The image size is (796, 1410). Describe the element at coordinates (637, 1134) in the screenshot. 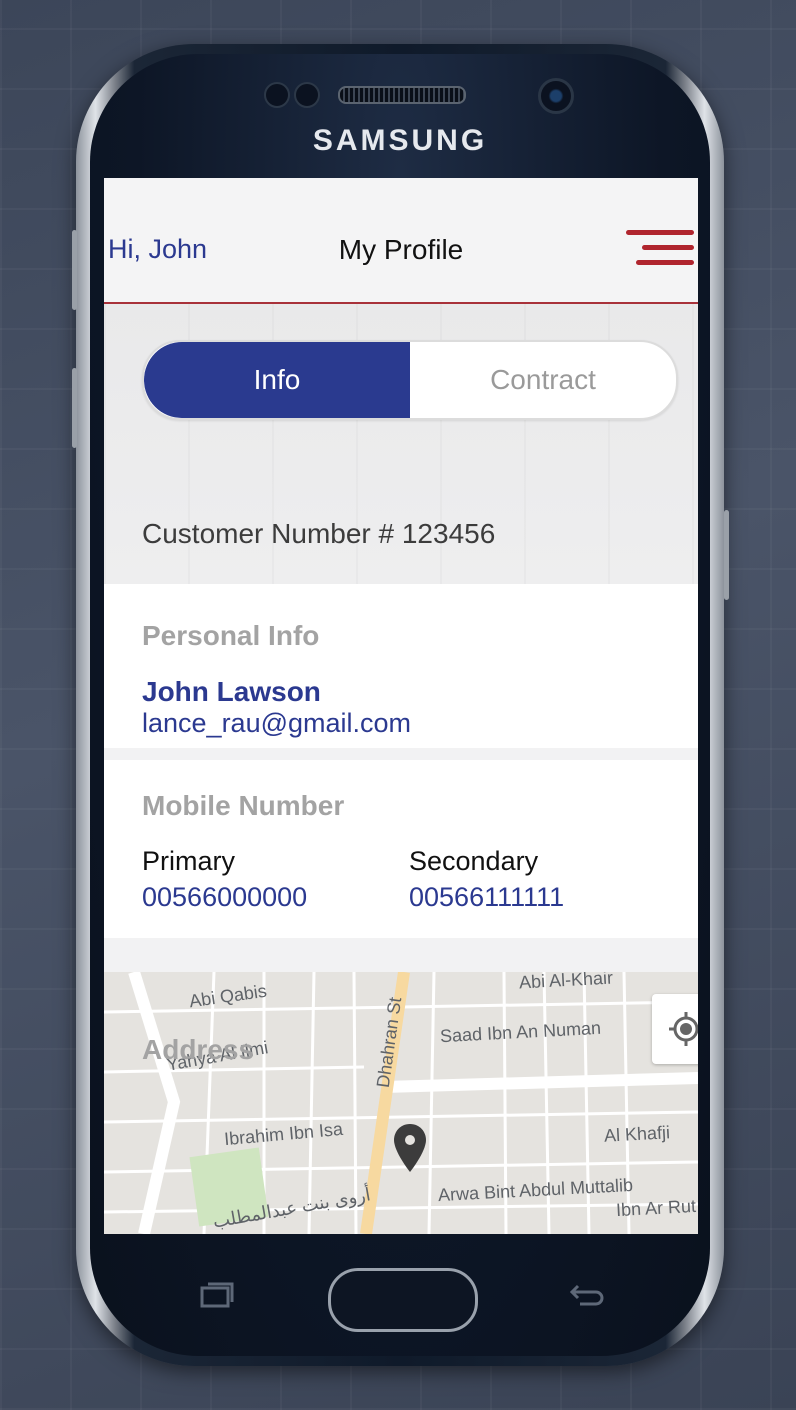

I see `street-label: Al Khafji` at that location.